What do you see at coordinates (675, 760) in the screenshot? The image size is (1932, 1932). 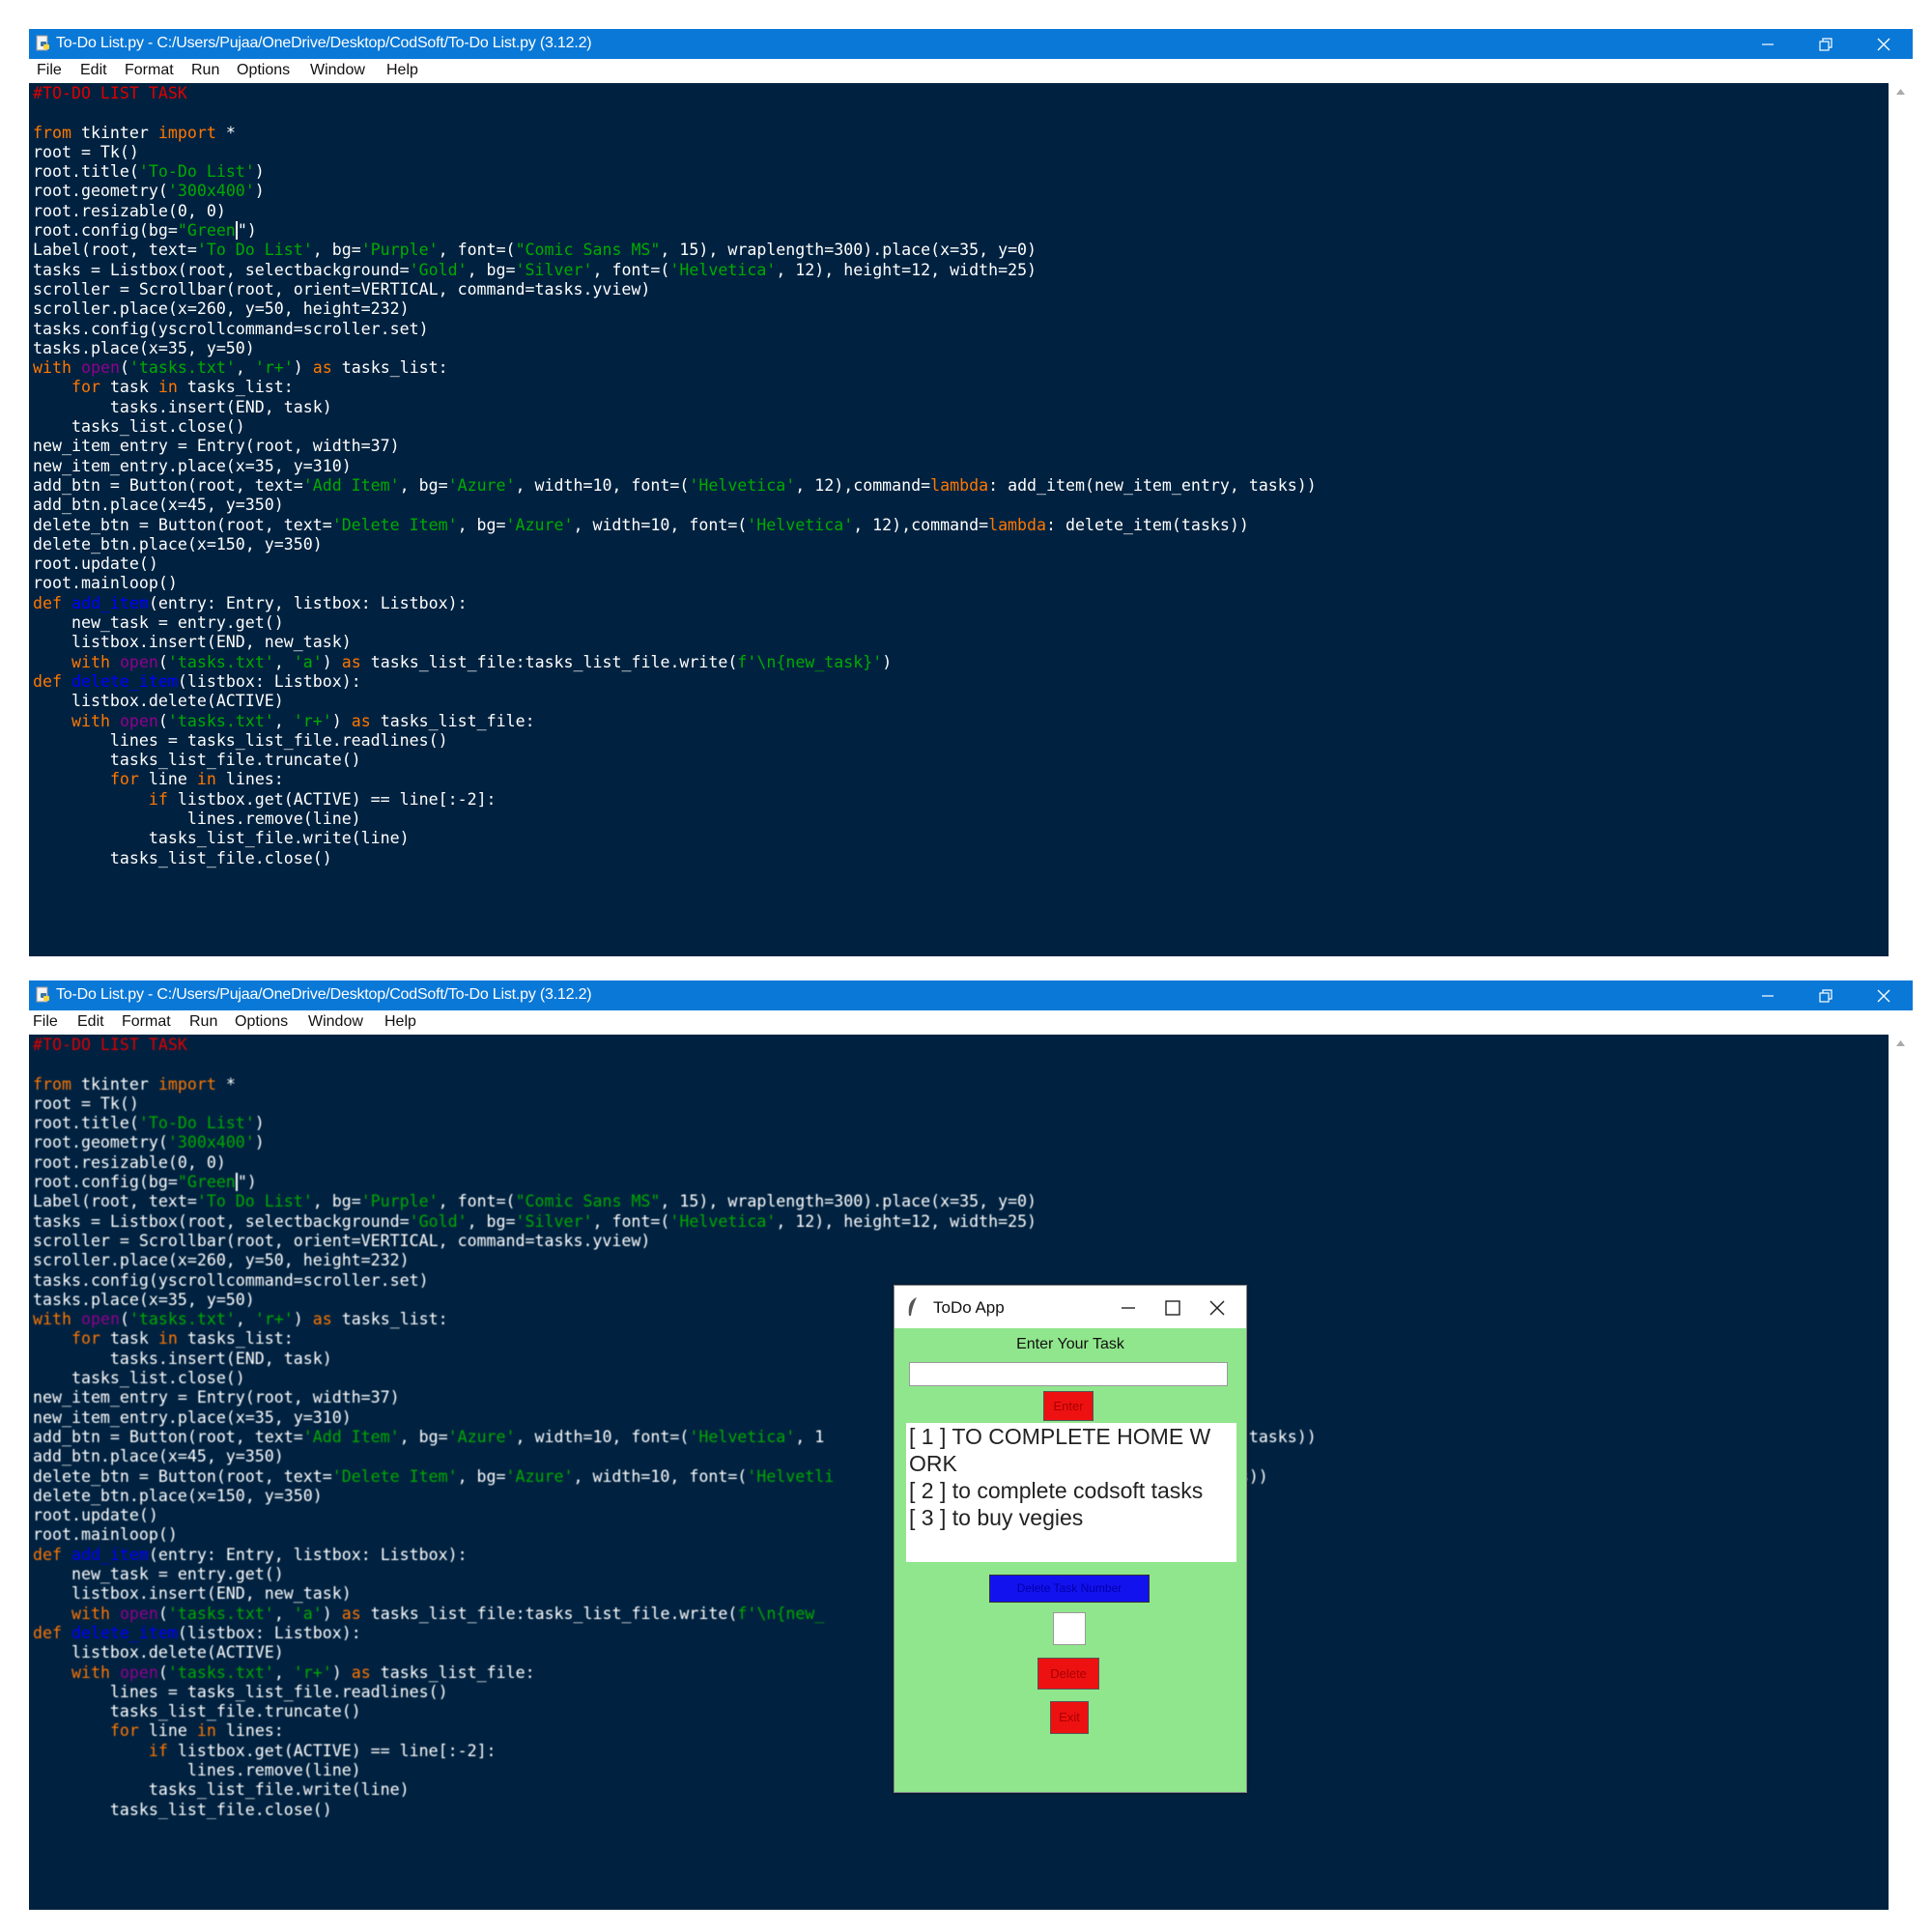 I see `code-line: tasks_list_file.truncate()` at bounding box center [675, 760].